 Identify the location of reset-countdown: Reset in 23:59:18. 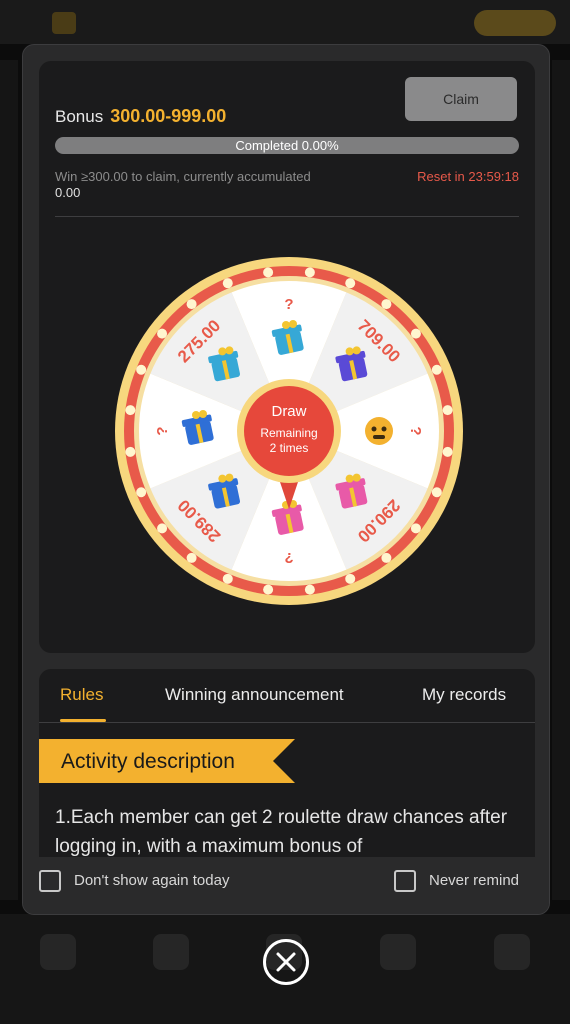
(468, 176).